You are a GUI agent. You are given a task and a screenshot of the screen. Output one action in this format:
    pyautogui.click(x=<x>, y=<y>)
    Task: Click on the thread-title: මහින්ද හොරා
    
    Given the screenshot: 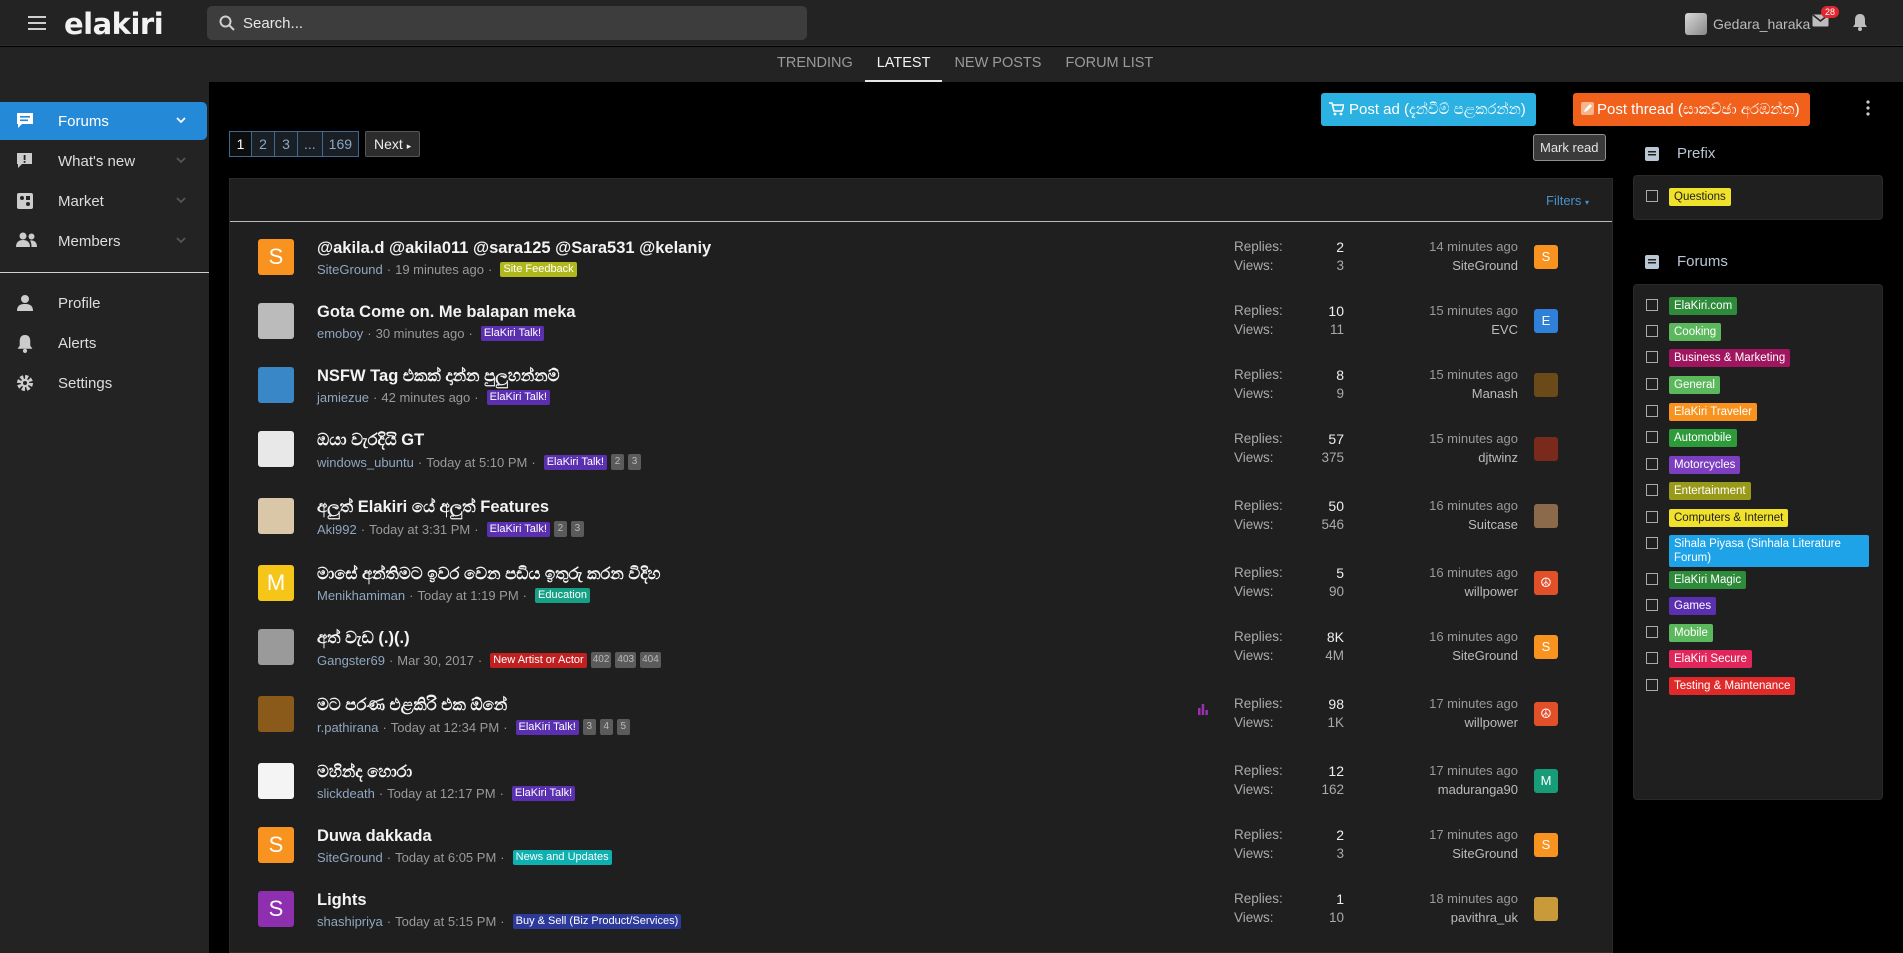 What is the action you would take?
    pyautogui.click(x=364, y=772)
    